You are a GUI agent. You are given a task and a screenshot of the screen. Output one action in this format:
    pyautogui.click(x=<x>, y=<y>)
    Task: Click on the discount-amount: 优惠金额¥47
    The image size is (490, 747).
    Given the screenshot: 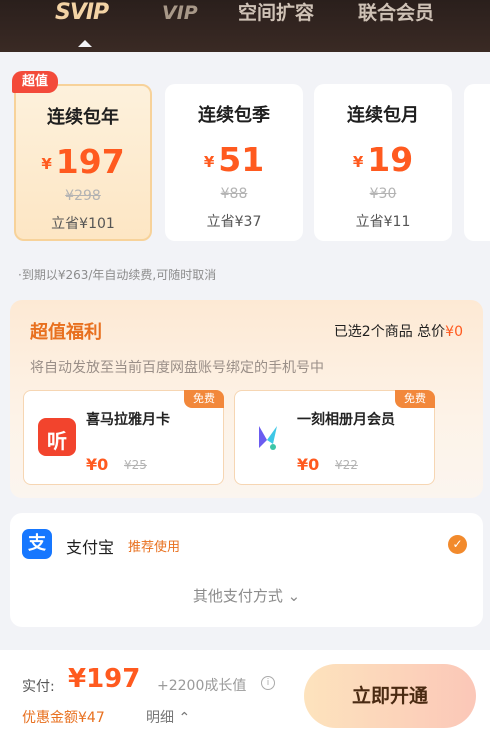 What is the action you would take?
    pyautogui.click(x=63, y=718)
    